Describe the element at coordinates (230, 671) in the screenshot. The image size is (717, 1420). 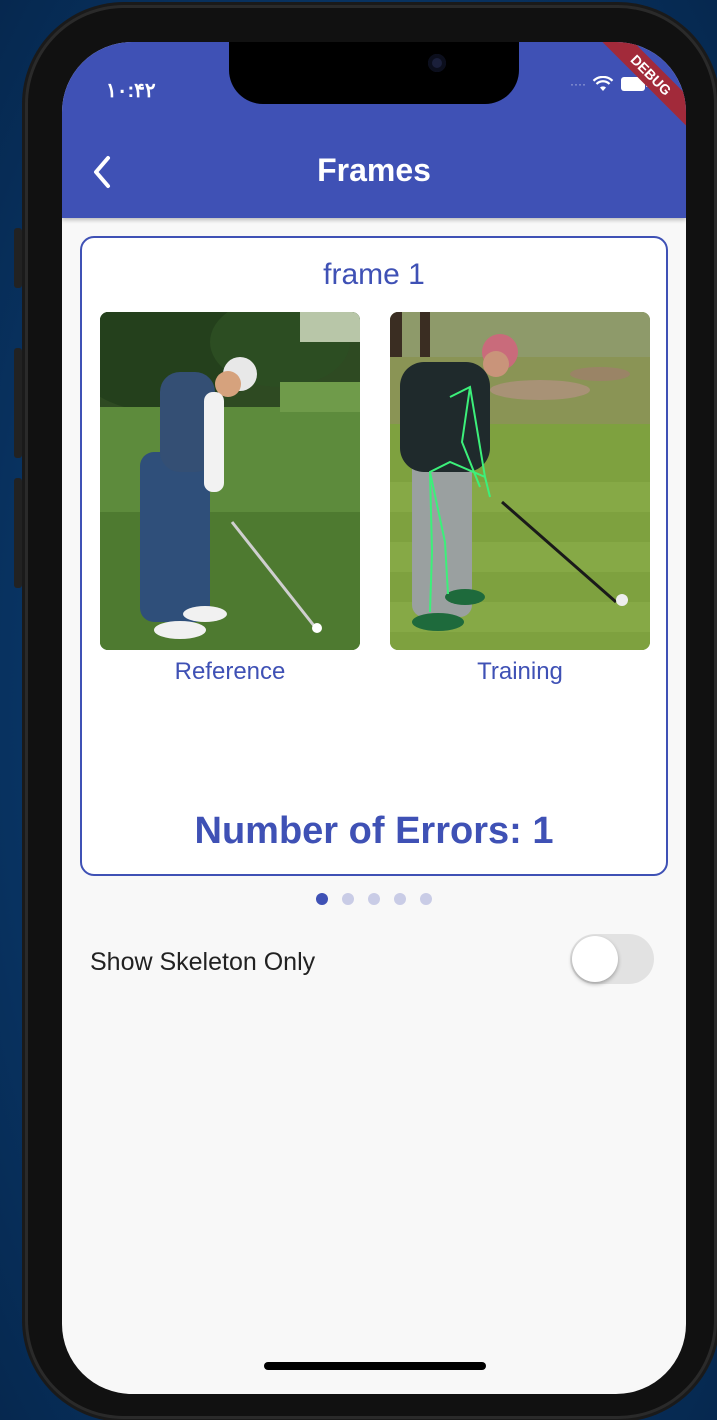
I see `reference-label: Reference` at that location.